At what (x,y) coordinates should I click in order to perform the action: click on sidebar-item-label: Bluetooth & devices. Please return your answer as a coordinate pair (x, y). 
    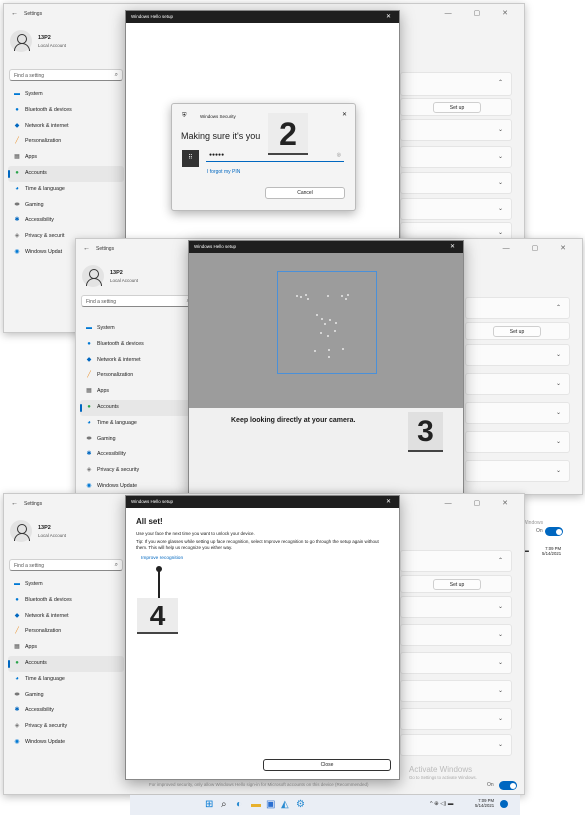
    Looking at the image, I should click on (120, 343).